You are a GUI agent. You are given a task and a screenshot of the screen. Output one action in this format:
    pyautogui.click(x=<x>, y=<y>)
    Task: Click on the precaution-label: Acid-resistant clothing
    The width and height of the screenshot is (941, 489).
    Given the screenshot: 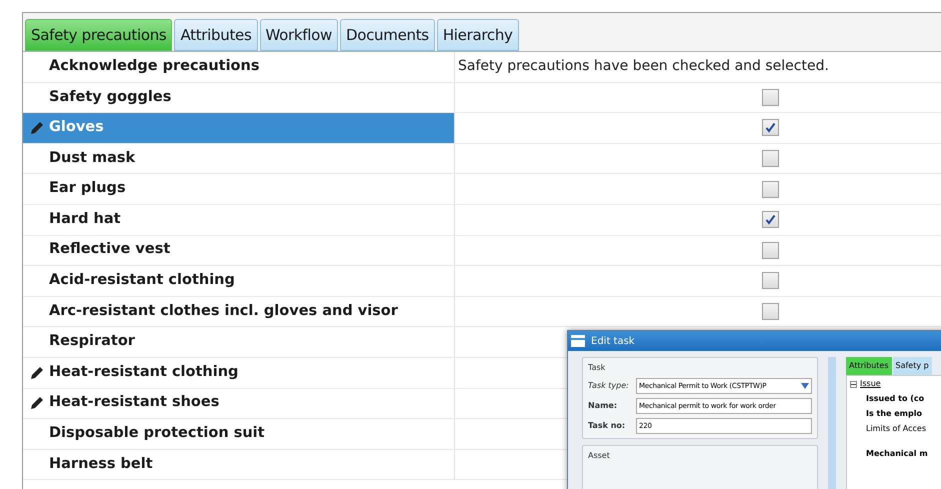 What is the action you would take?
    pyautogui.click(x=142, y=280)
    